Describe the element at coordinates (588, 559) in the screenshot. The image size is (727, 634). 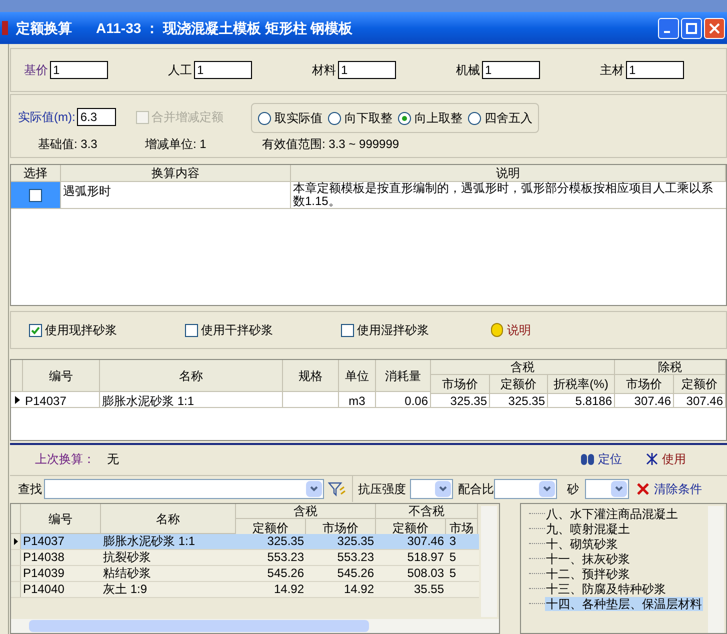
I see `tree-item: 十一、抹灰砂浆` at that location.